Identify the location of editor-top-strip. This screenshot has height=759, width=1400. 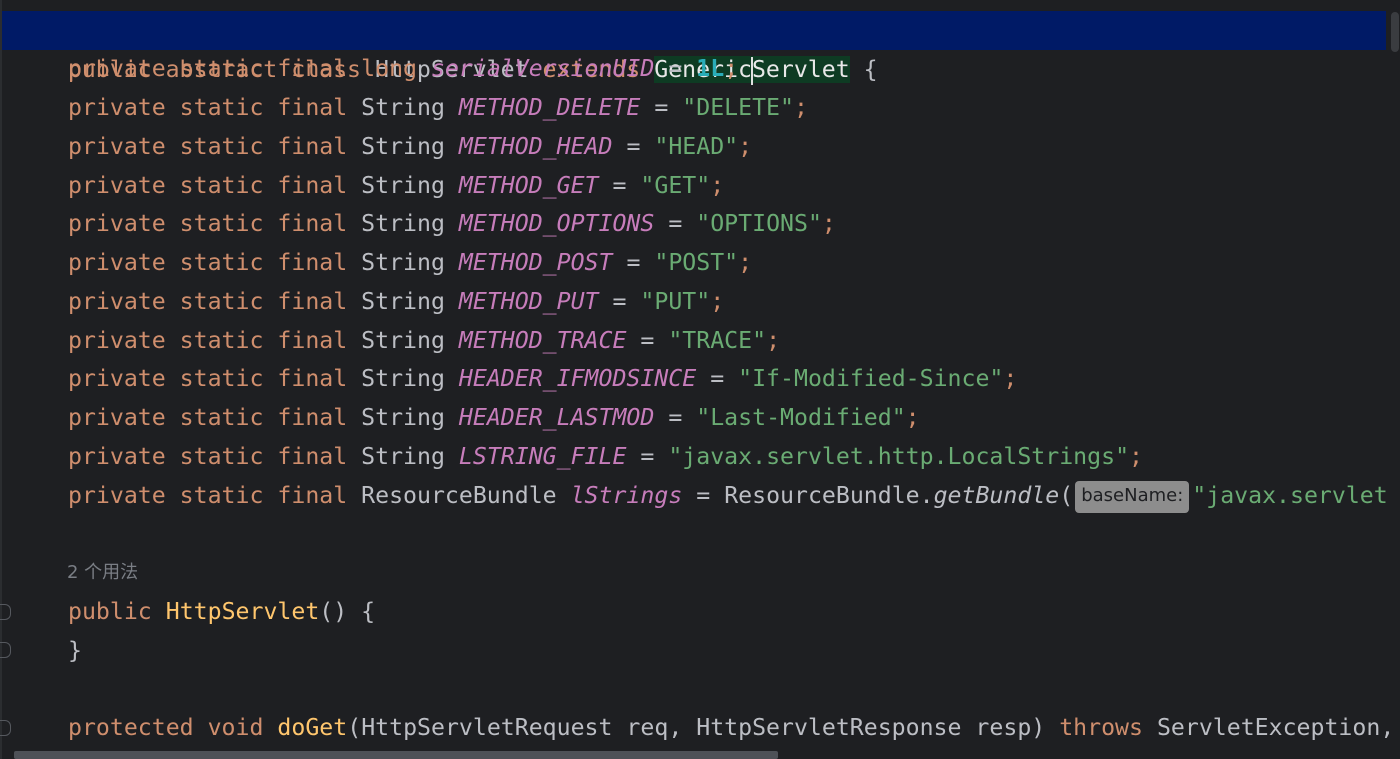
(700, 5).